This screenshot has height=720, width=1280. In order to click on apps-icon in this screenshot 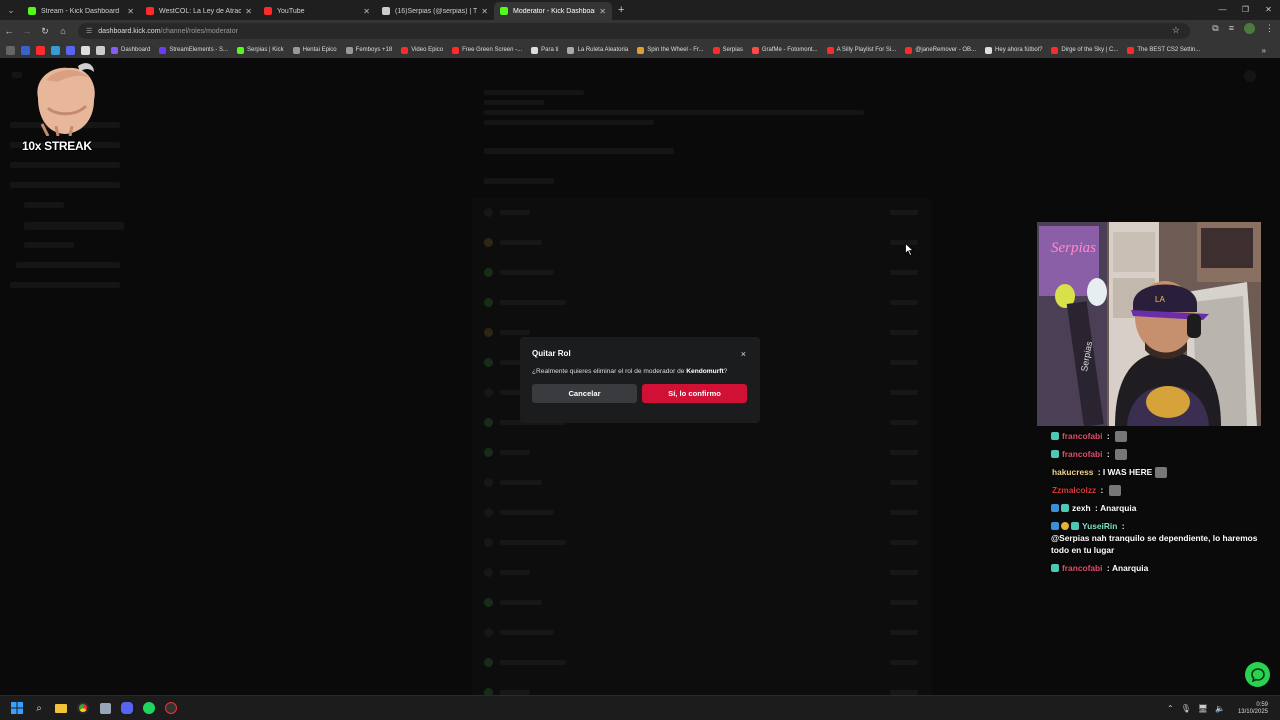, I will do `click(10, 50)`.